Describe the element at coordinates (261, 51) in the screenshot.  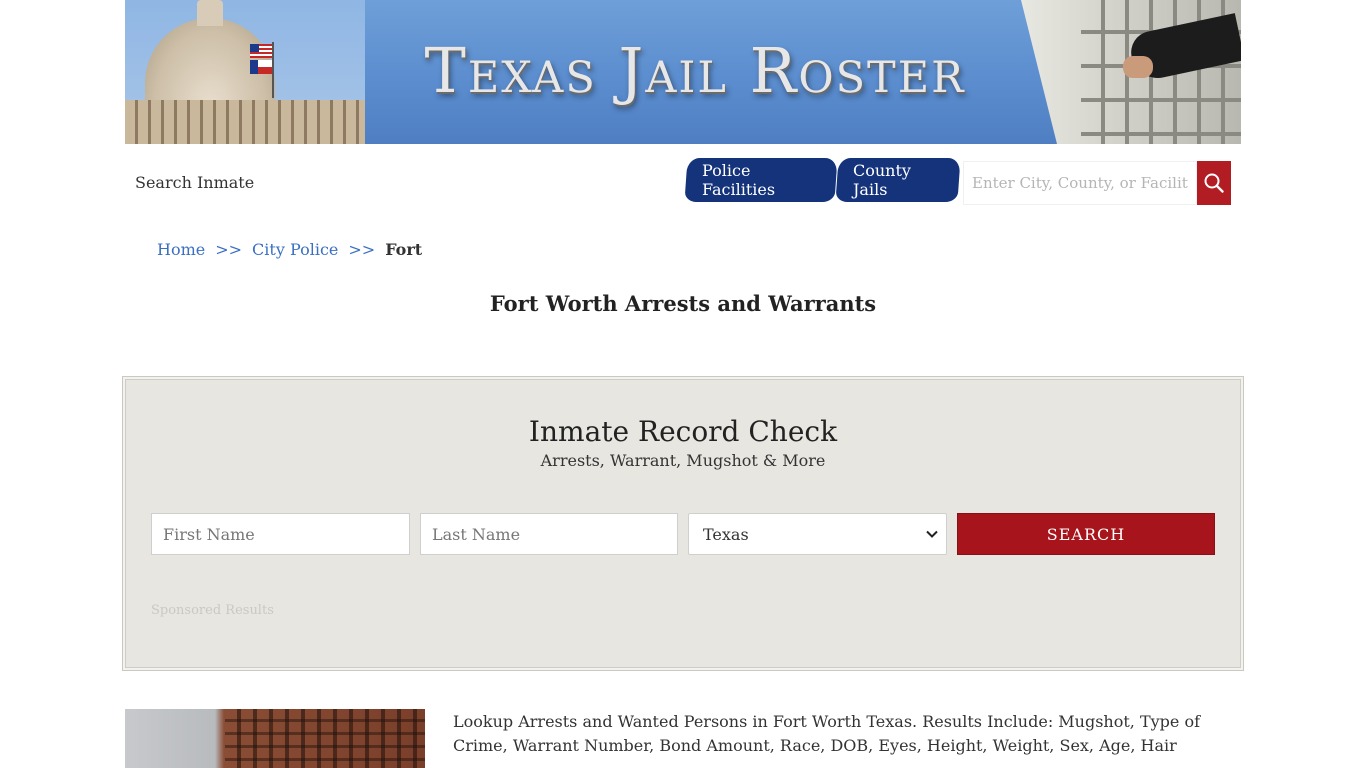
I see `us-flag-icon` at that location.